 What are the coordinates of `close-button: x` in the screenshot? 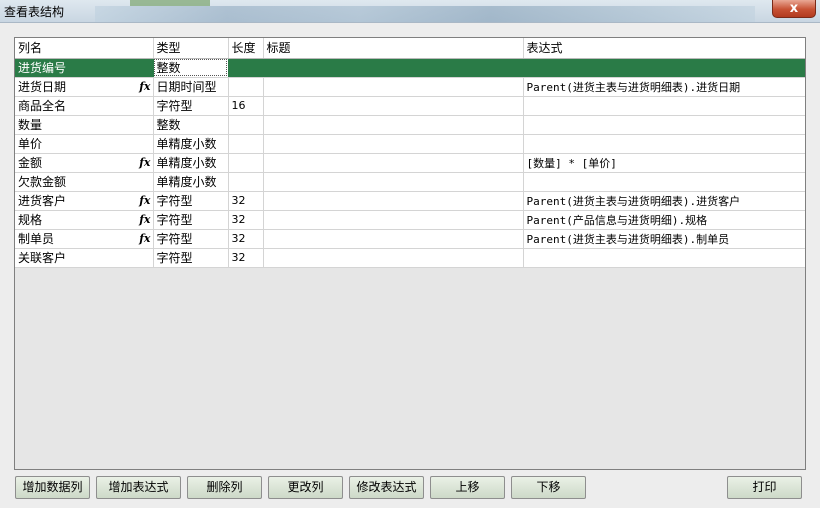 It's located at (794, 9).